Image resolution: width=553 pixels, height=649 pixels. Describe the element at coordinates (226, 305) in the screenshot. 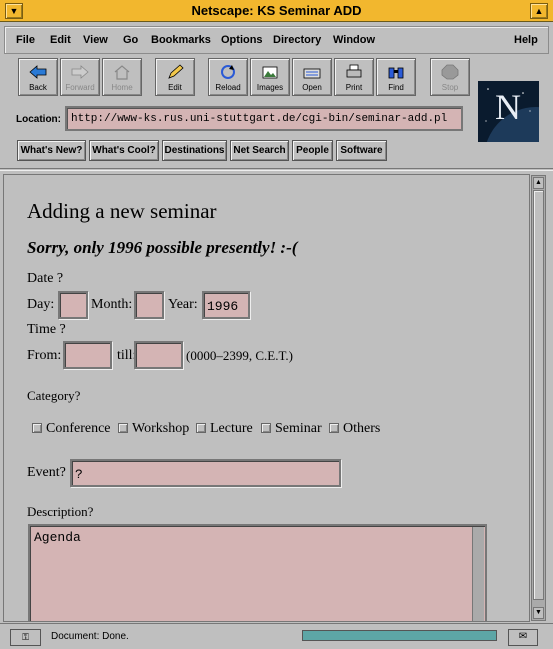

I see `year-input: 1996` at that location.